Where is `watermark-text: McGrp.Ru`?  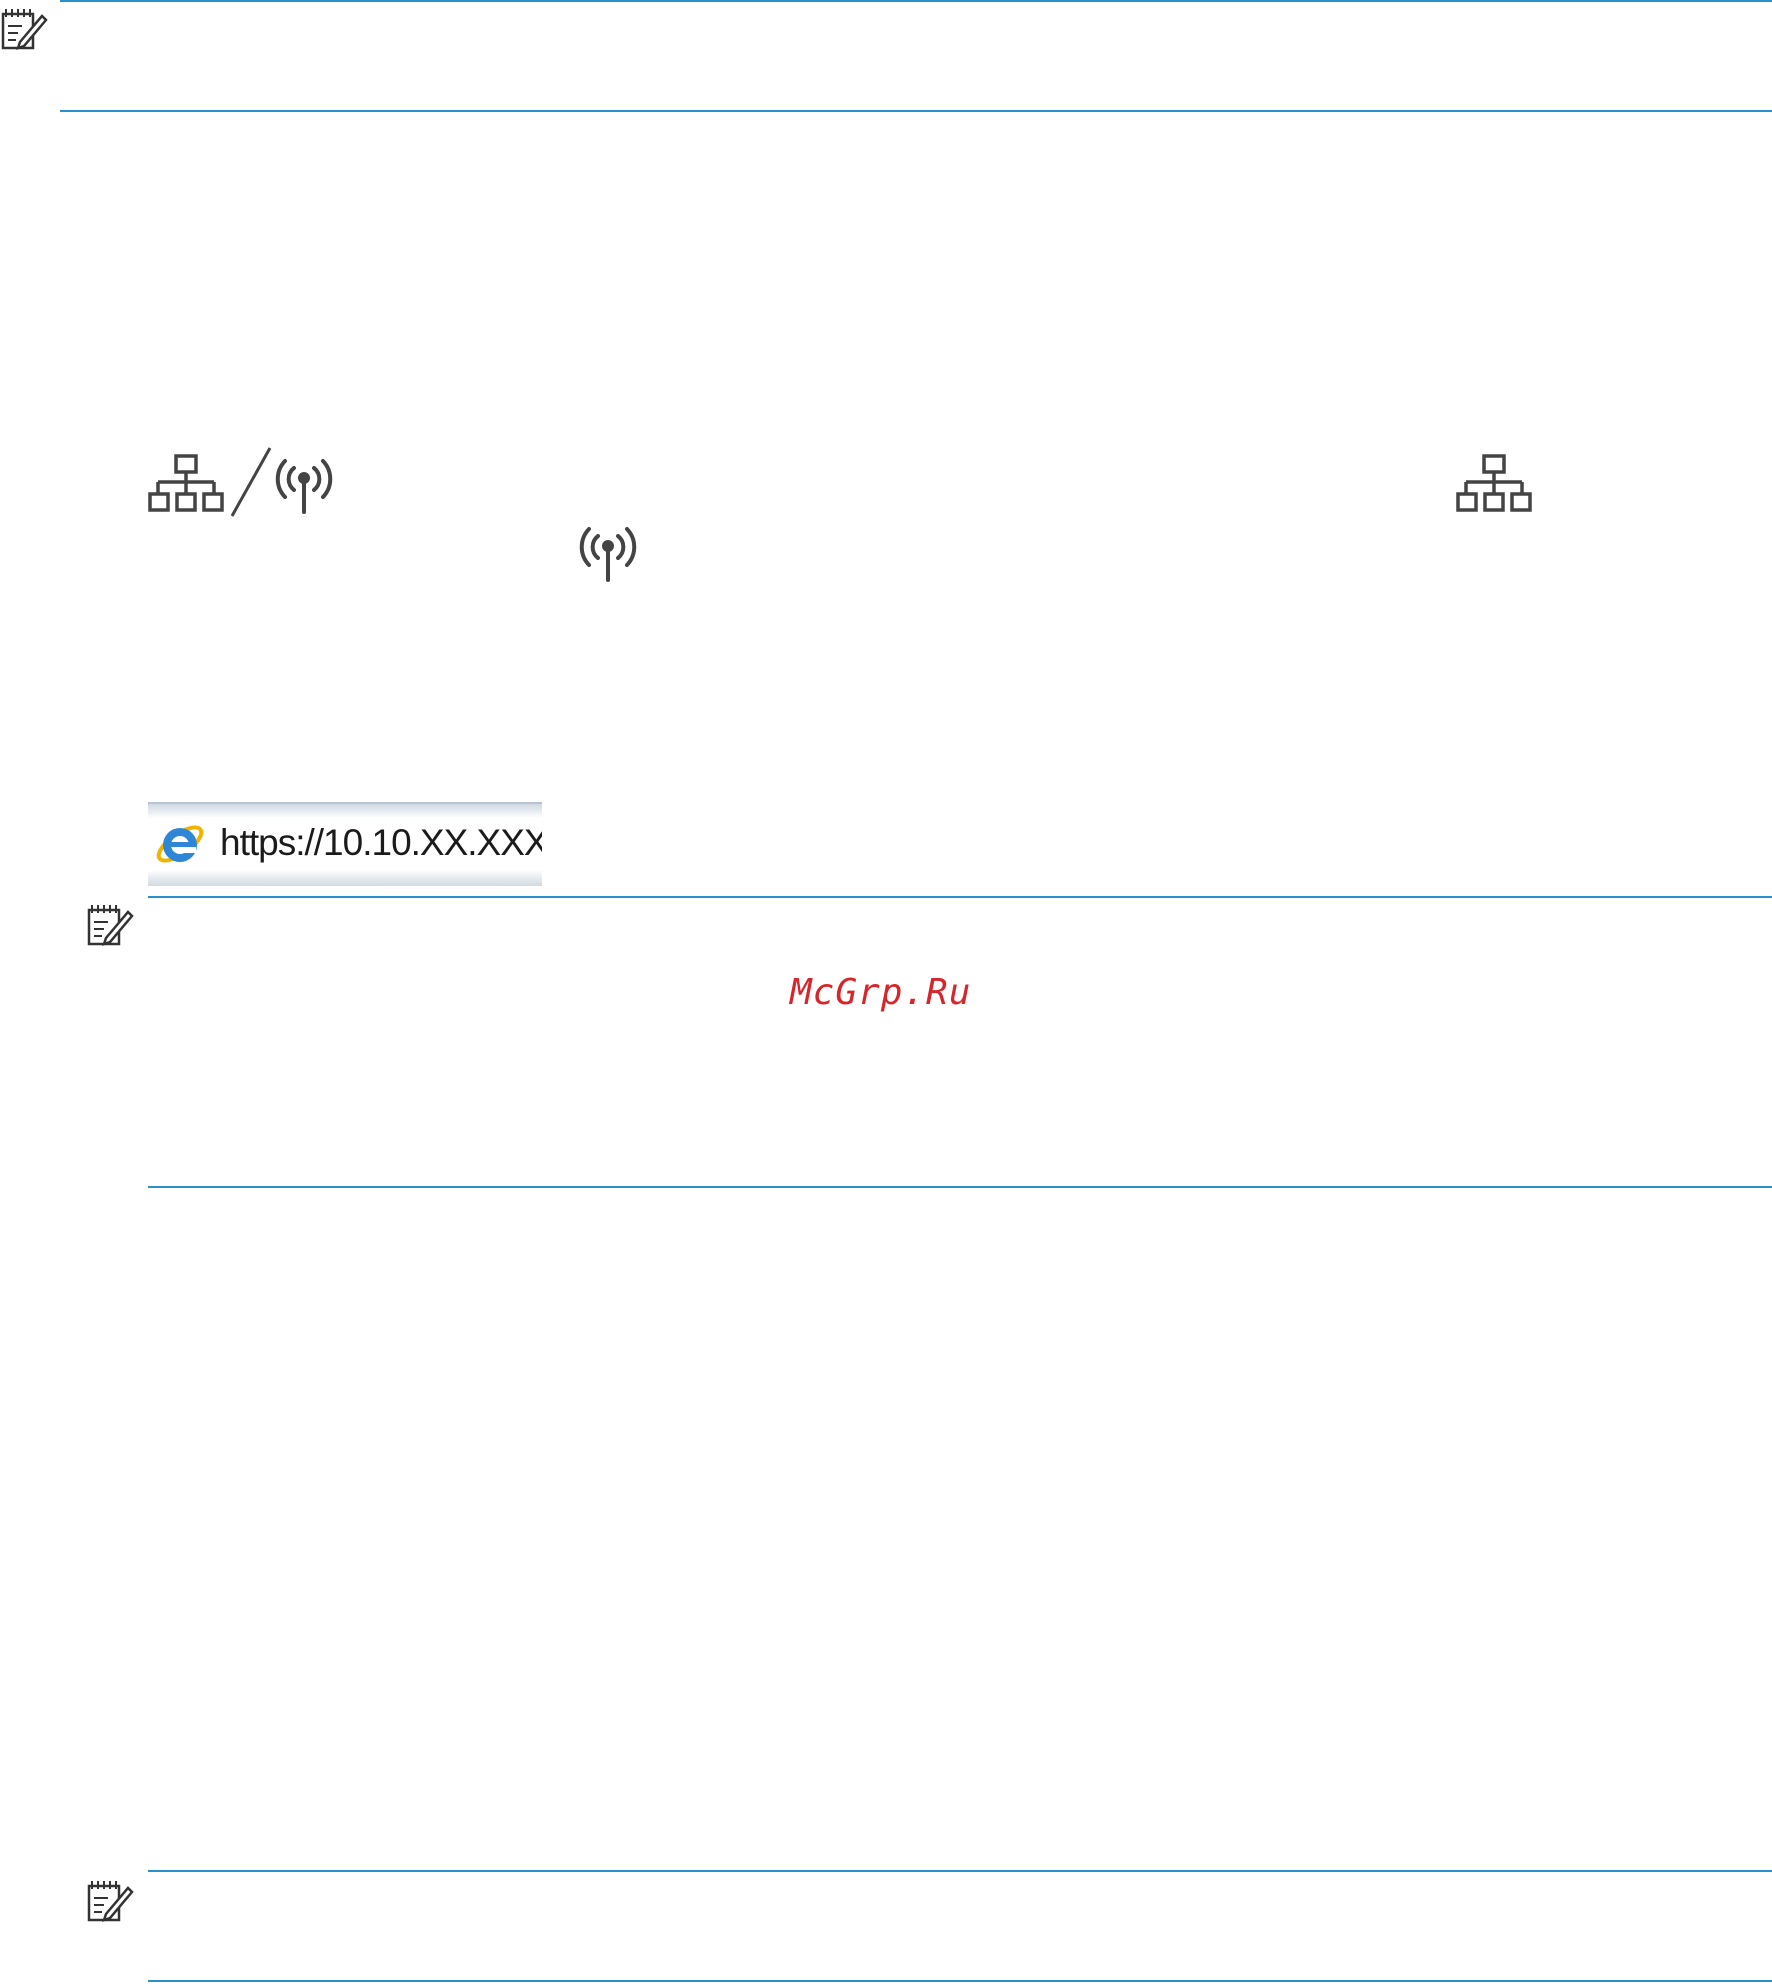 watermark-text: McGrp.Ru is located at coordinates (881, 992).